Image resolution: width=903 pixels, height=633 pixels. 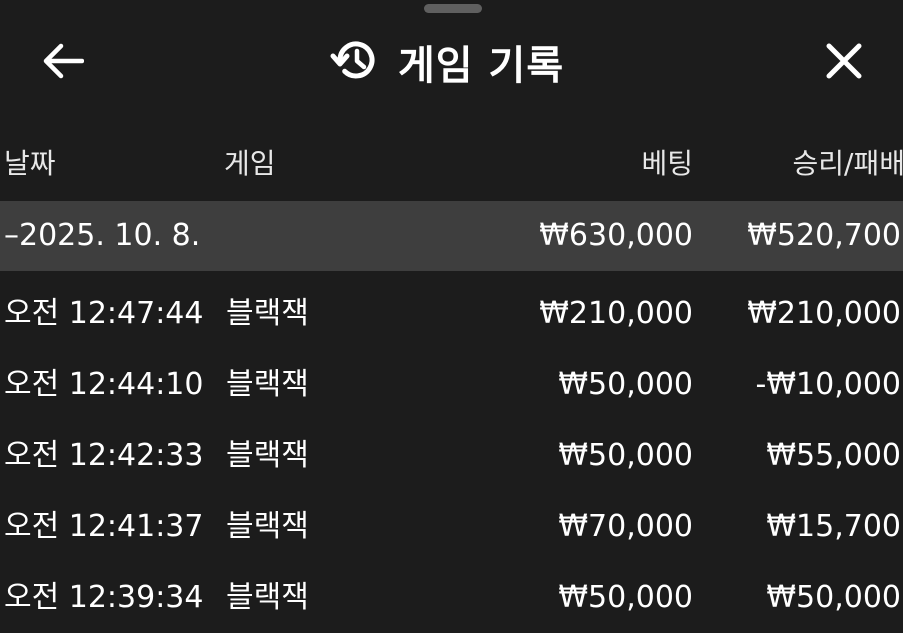 I want to click on header-bar: 게임 기록, so click(x=451, y=62).